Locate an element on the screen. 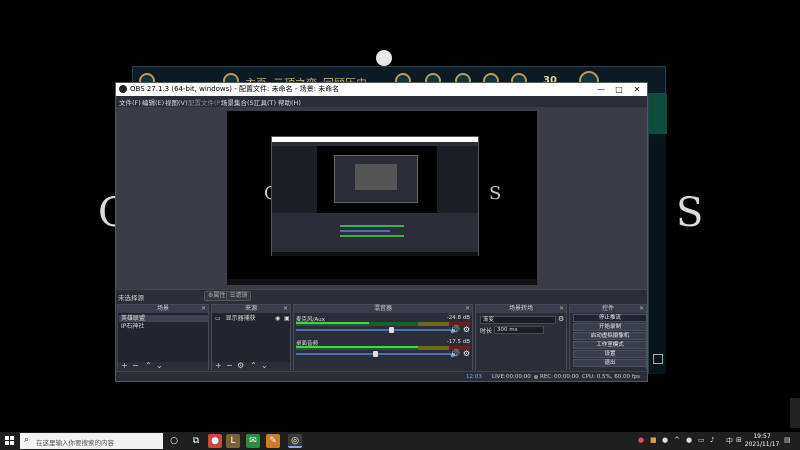 Image resolution: width=800 pixels, height=450 pixels. mixer-dock: 混音器 ✕ 麦克风/Aux -24.8 dB 🔊 ⚙ 桌面音频 -17.5 dB is located at coordinates (383, 337).